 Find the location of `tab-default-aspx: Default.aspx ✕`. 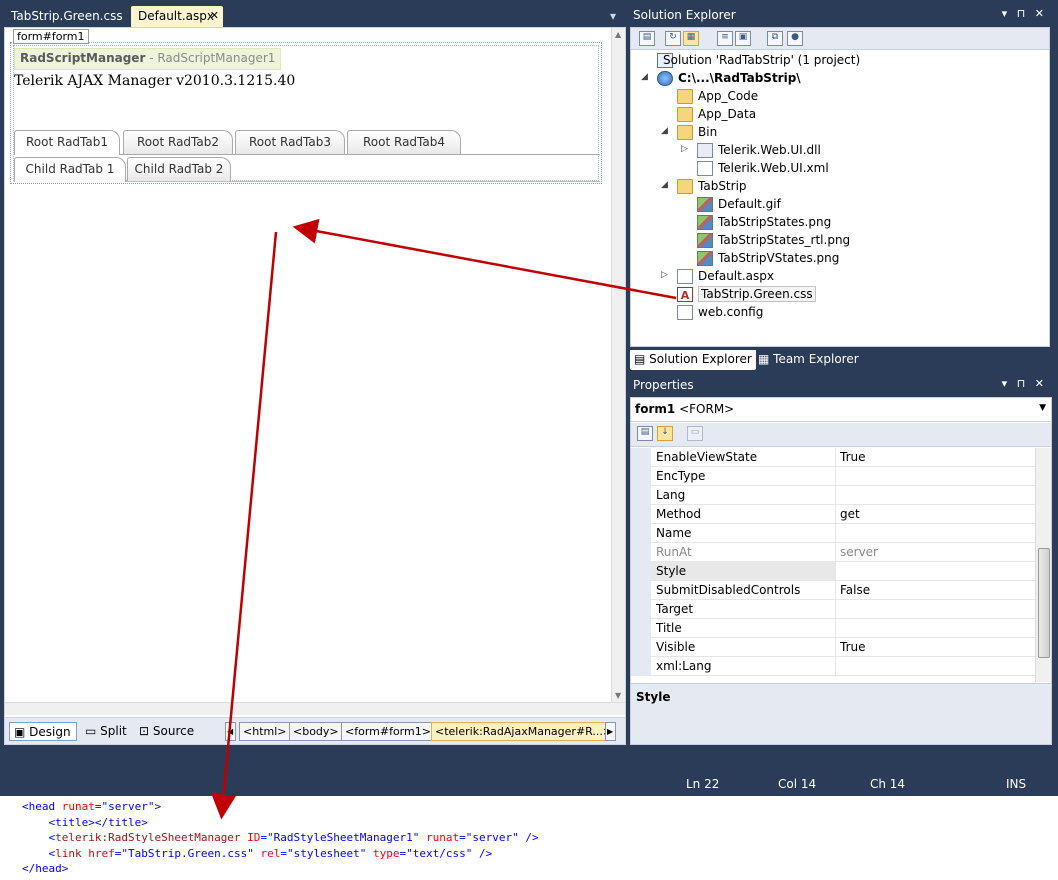

tab-default-aspx: Default.aspx ✕ is located at coordinates (177, 16).